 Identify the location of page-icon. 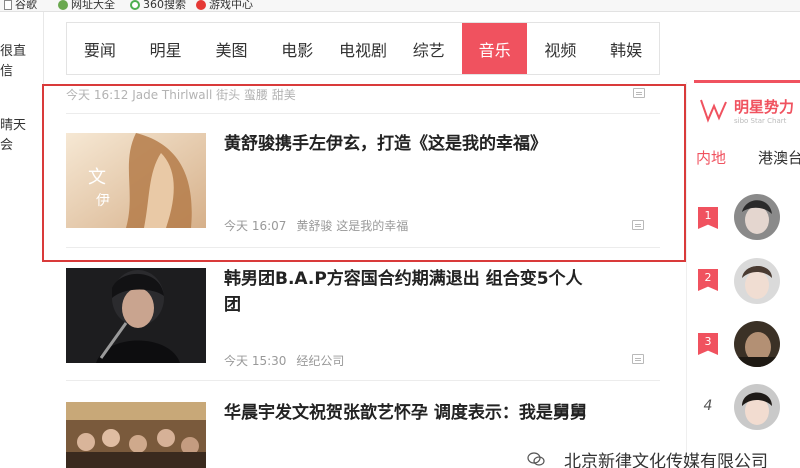
(8, 5).